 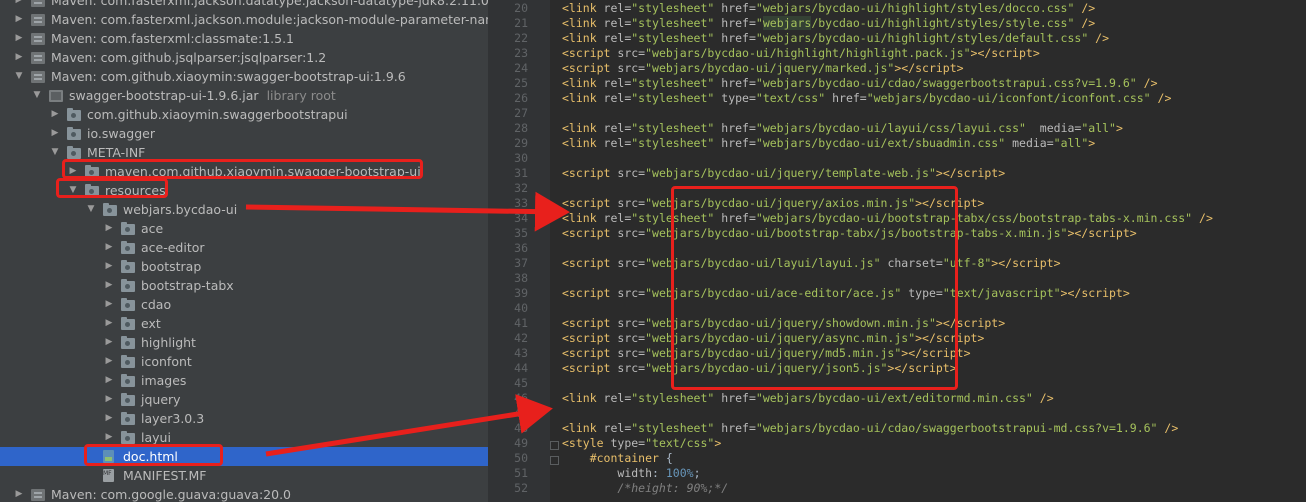 I want to click on line-number: 51, so click(x=521, y=473).